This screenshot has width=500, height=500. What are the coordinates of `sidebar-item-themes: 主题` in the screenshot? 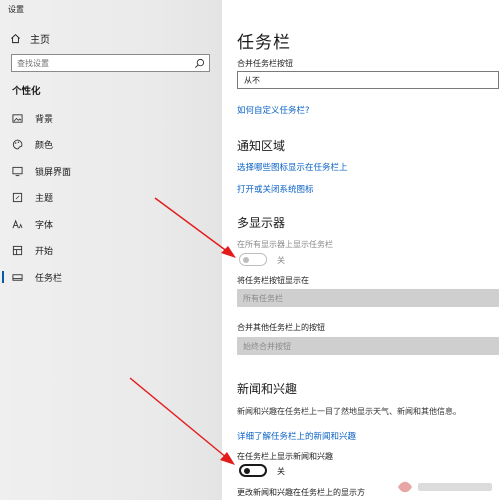 It's located at (111, 198).